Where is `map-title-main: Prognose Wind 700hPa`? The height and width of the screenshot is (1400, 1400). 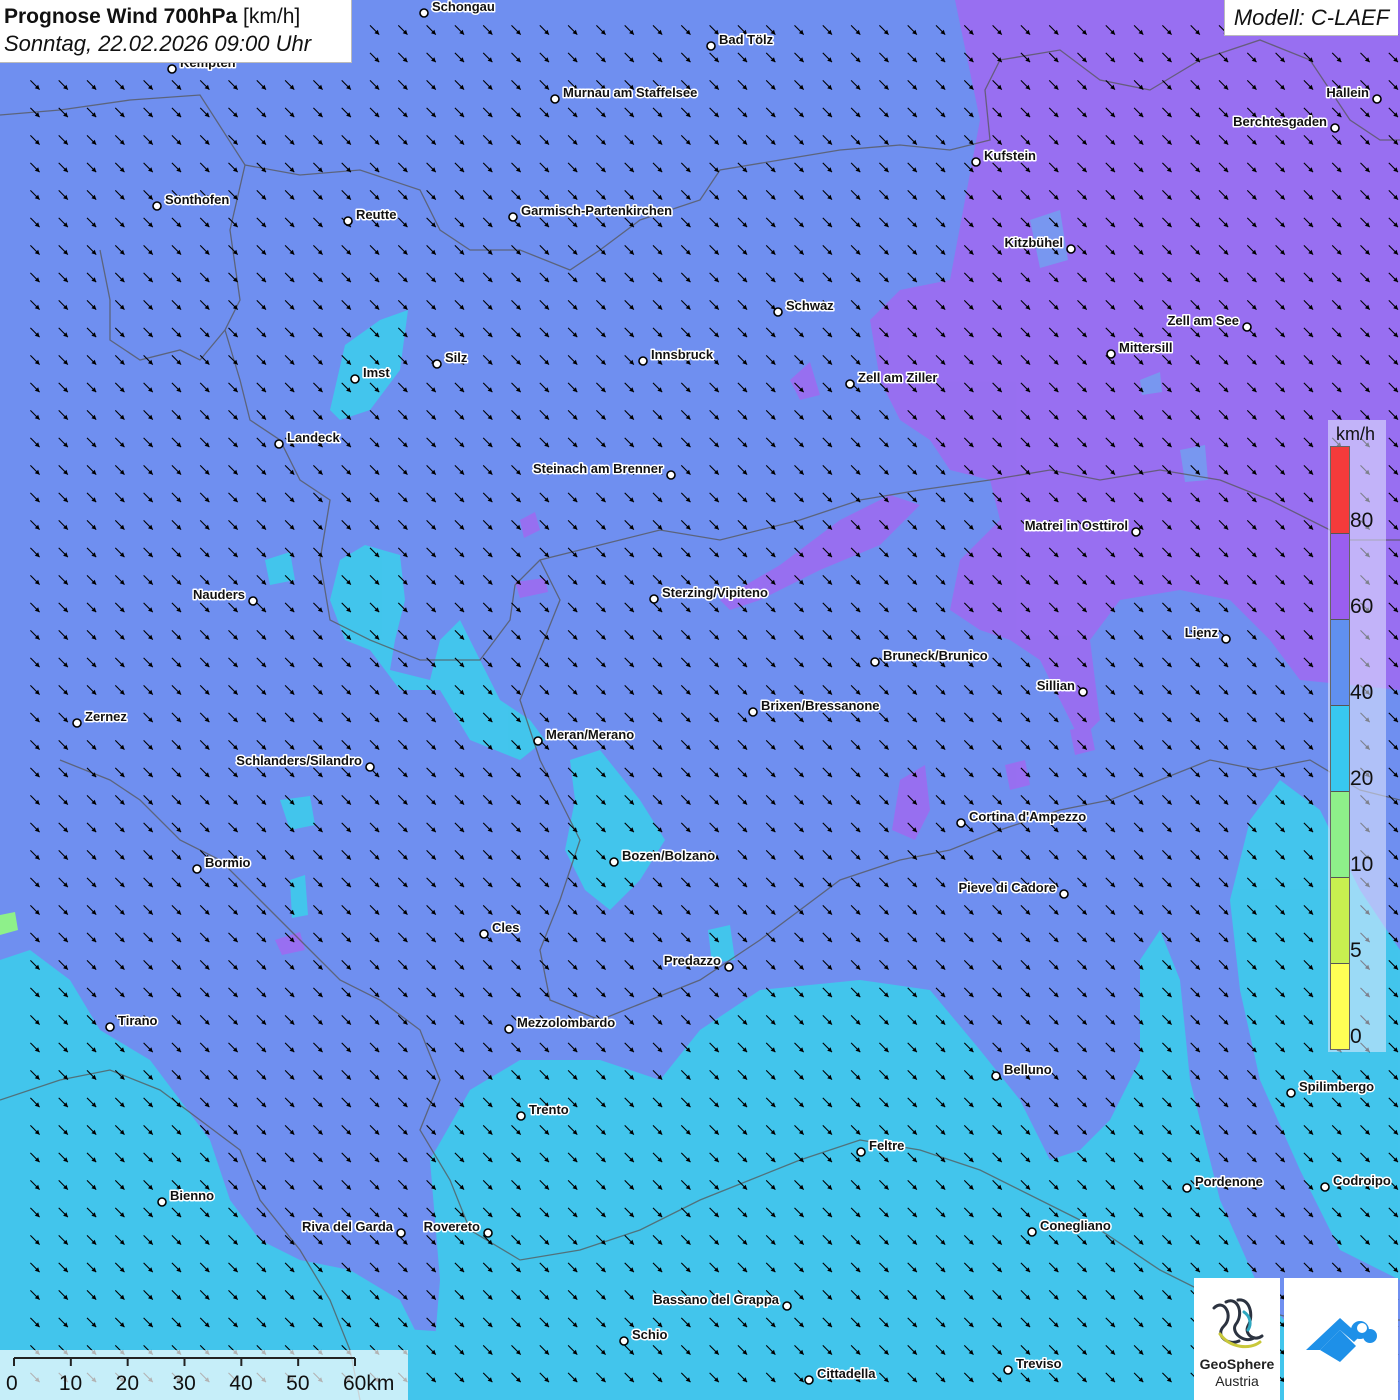
map-title-main: Prognose Wind 700hPa is located at coordinates (121, 16).